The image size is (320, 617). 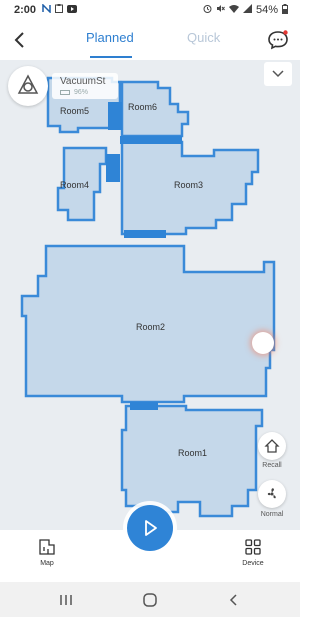 I want to click on tab-planned: Planned, so click(x=110, y=37).